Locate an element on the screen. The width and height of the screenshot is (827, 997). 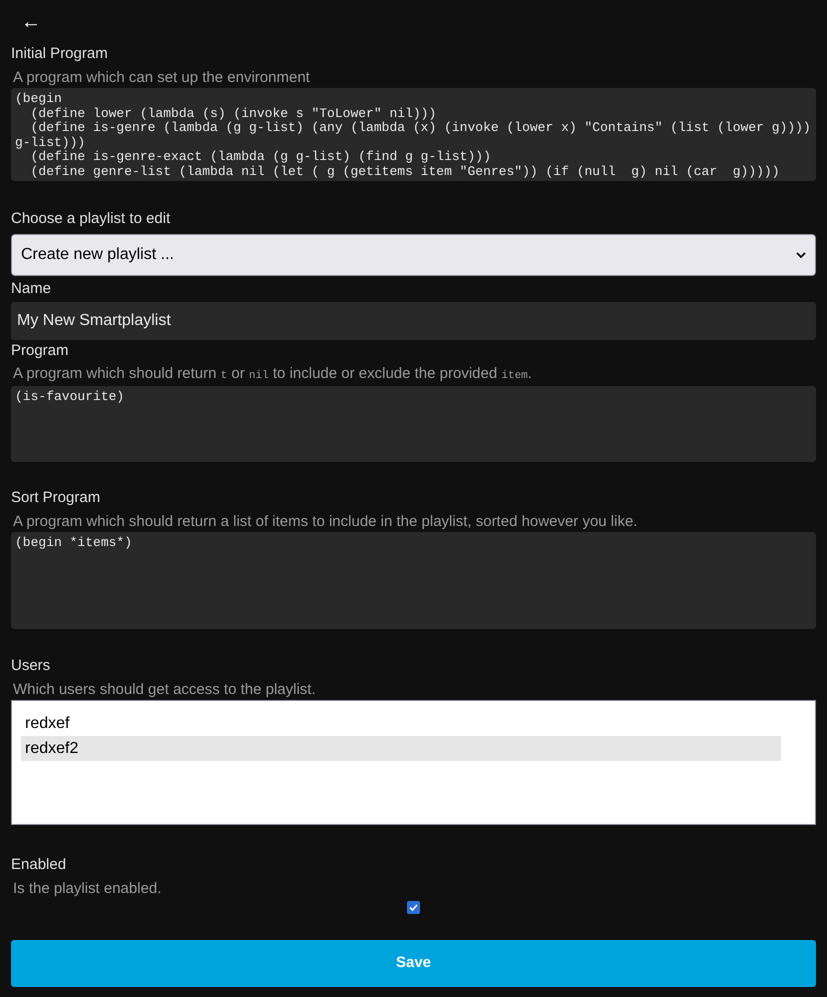
field-description: Which users should get access to the playlist. is located at coordinates (164, 690).